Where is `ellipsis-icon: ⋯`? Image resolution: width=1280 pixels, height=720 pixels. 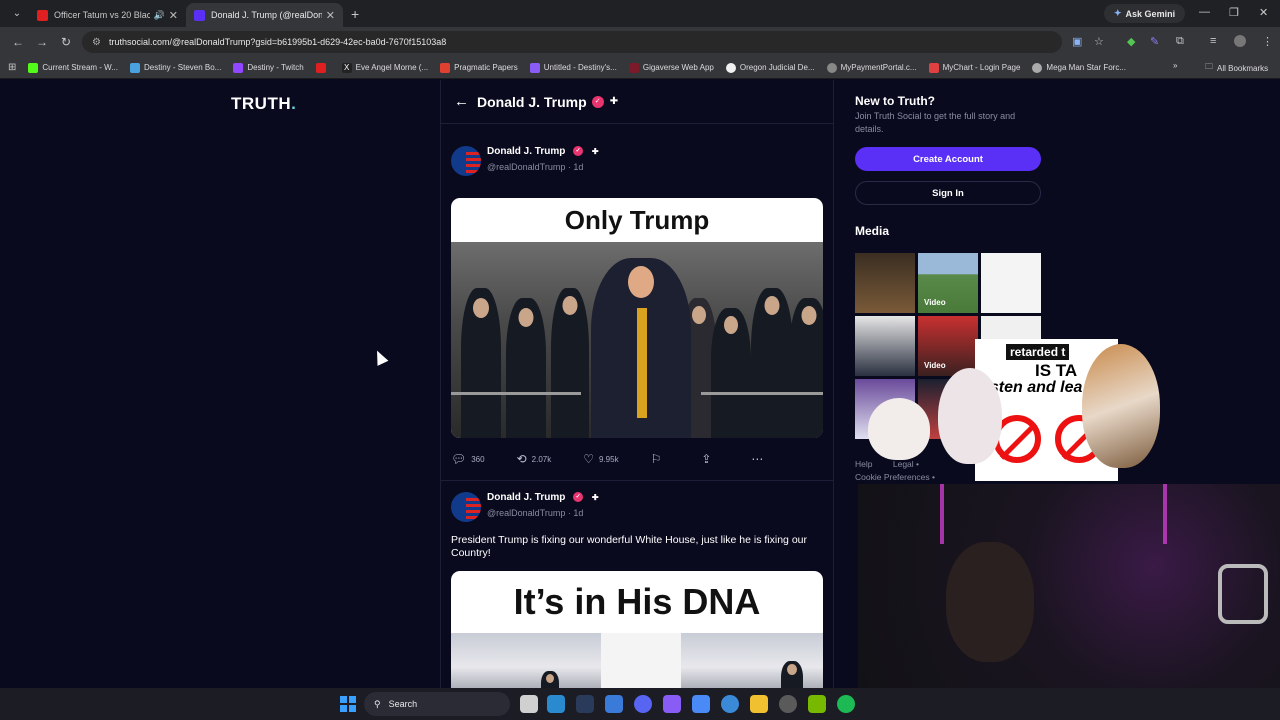
ellipsis-icon: ⋯ is located at coordinates (757, 459).